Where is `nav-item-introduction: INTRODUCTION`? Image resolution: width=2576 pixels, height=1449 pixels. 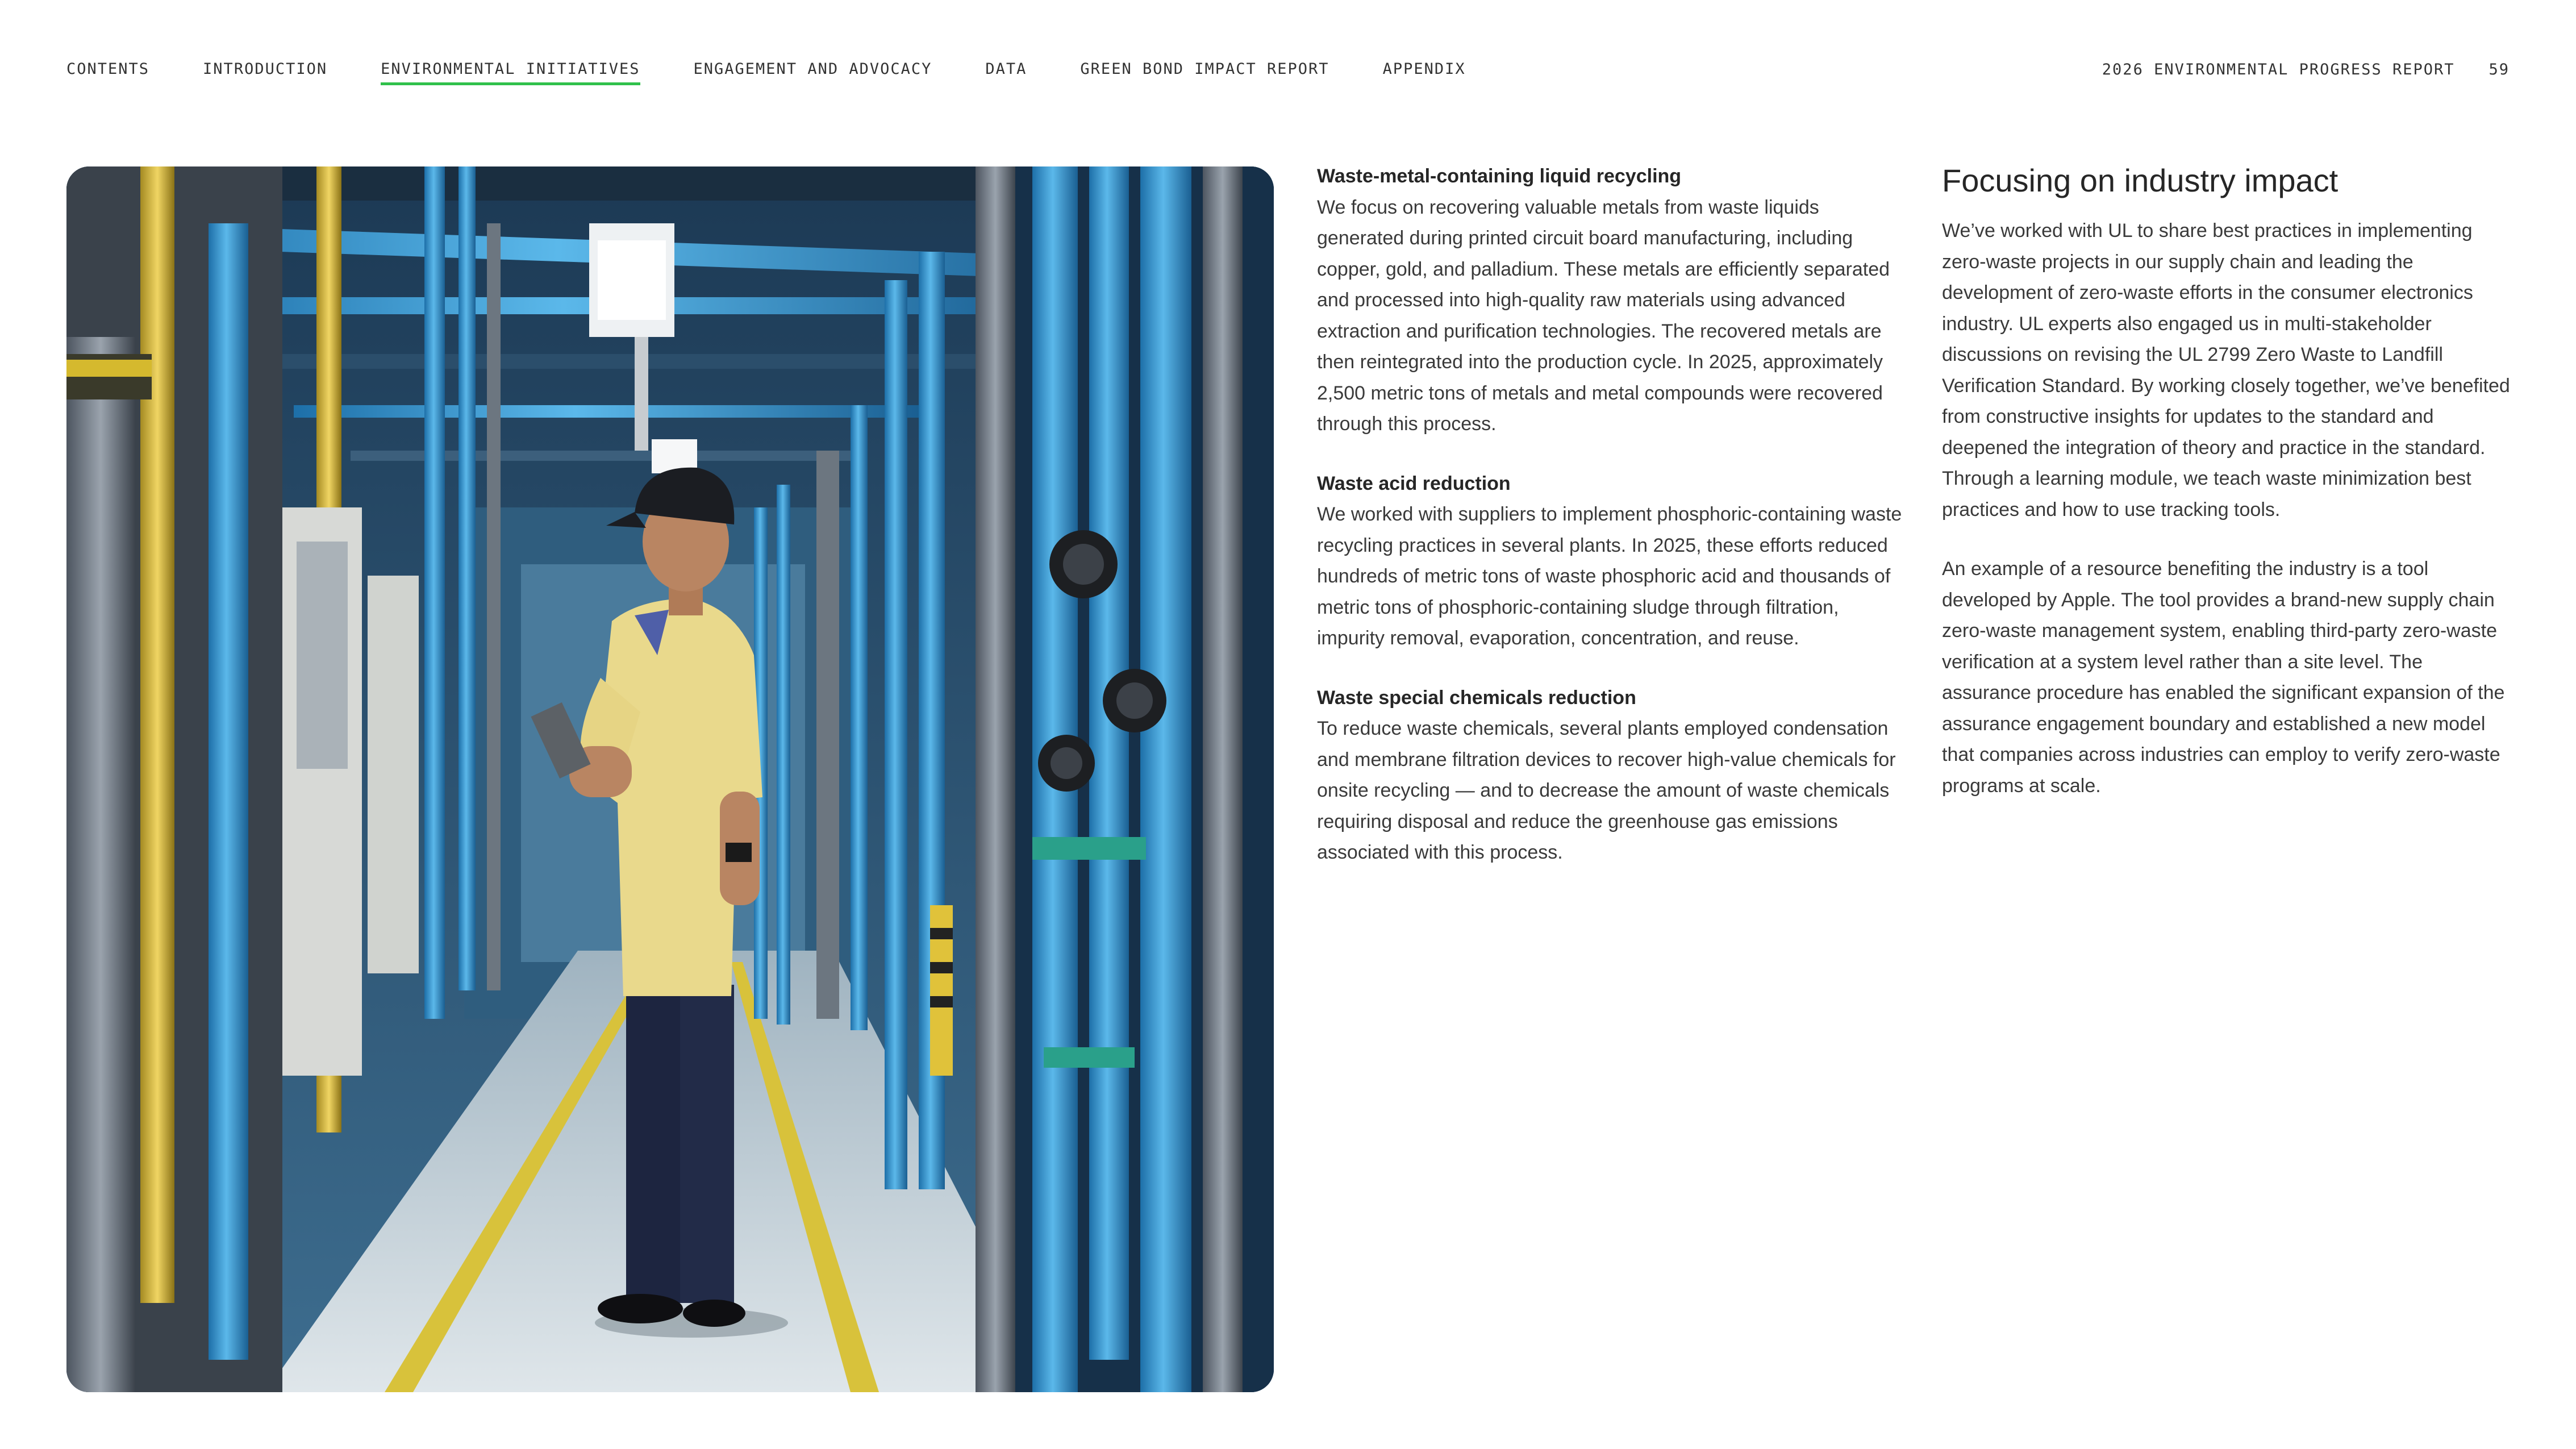 nav-item-introduction: INTRODUCTION is located at coordinates (265, 69).